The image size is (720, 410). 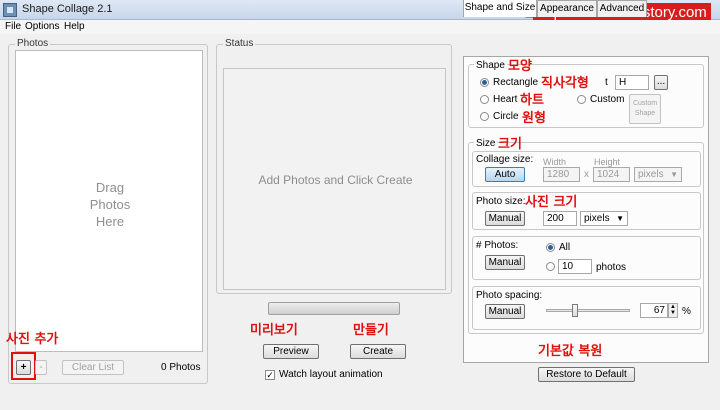 I want to click on photos-word: photos, so click(x=611, y=267).